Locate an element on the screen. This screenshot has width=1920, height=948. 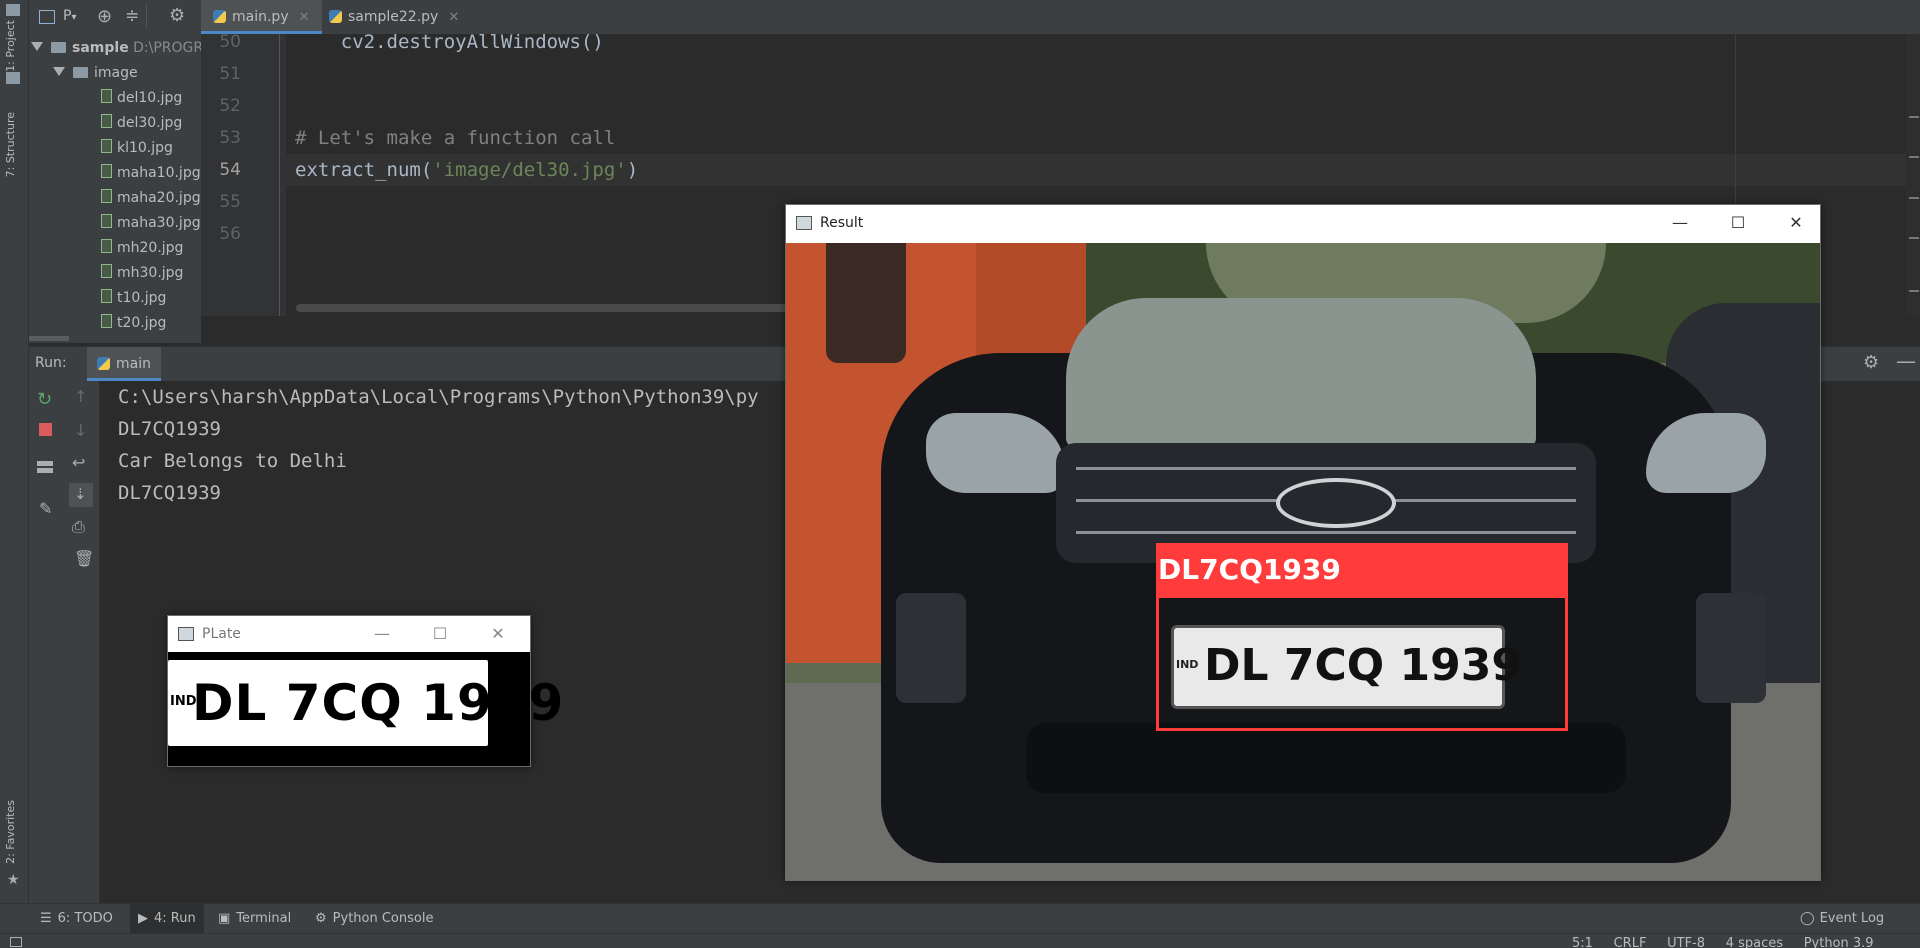
stop-icon is located at coordinates (45, 429).